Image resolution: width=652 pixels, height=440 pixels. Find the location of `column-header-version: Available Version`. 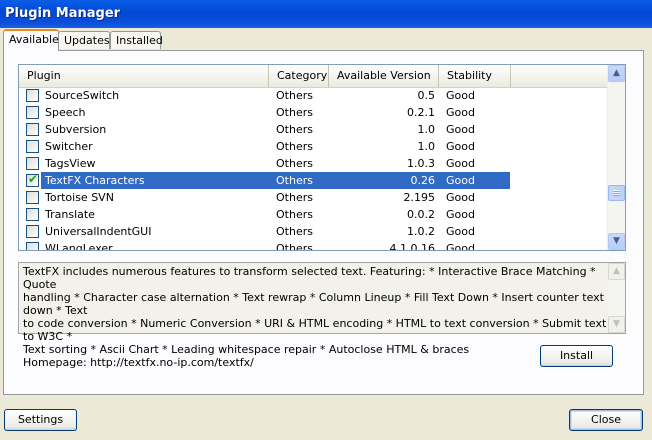

column-header-version: Available Version is located at coordinates (384, 76).